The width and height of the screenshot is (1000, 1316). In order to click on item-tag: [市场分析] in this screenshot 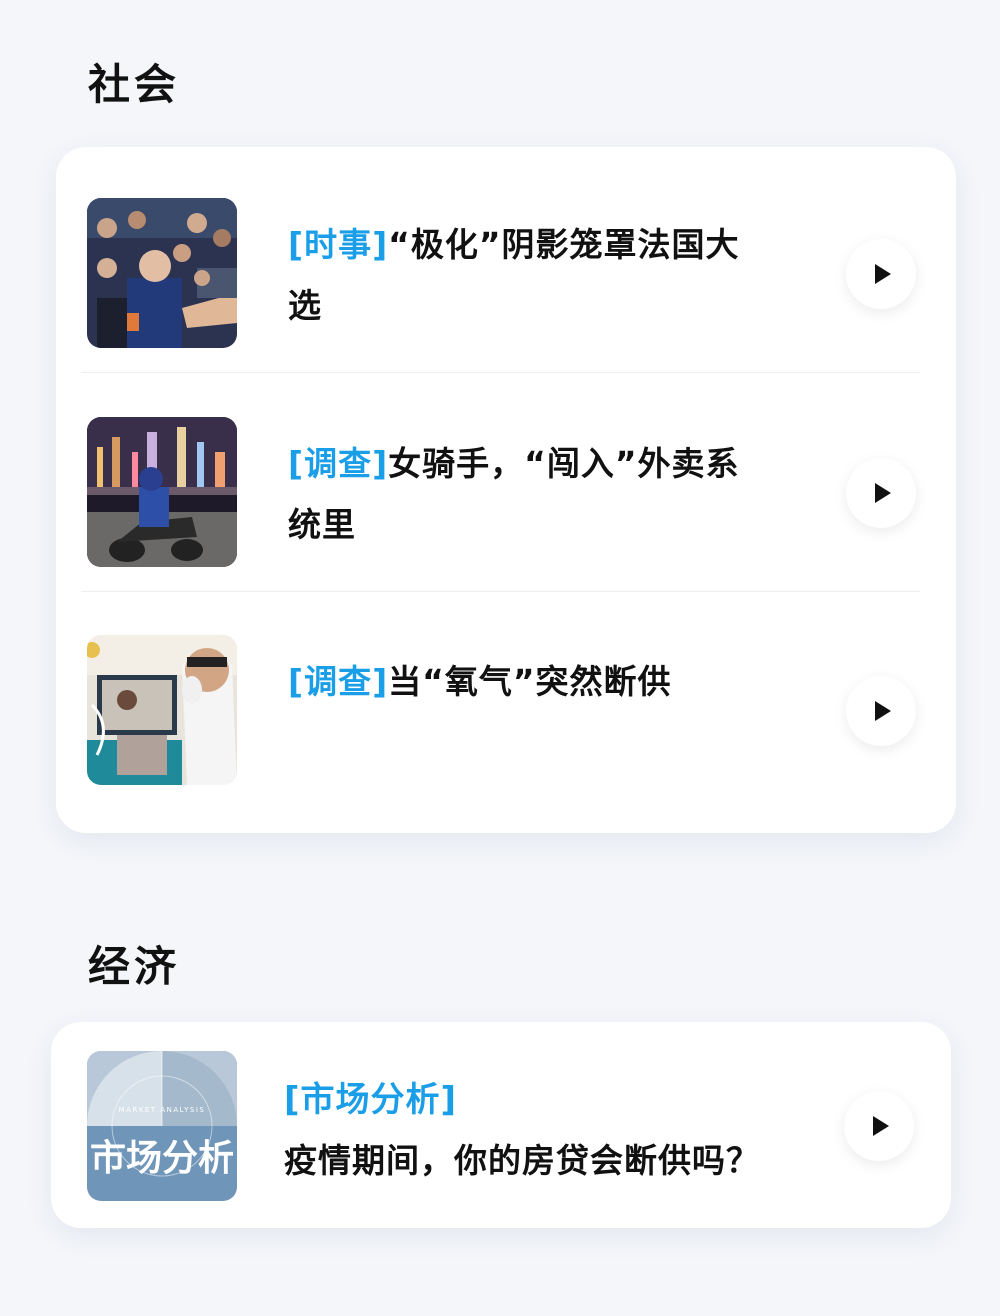, I will do `click(371, 1100)`.